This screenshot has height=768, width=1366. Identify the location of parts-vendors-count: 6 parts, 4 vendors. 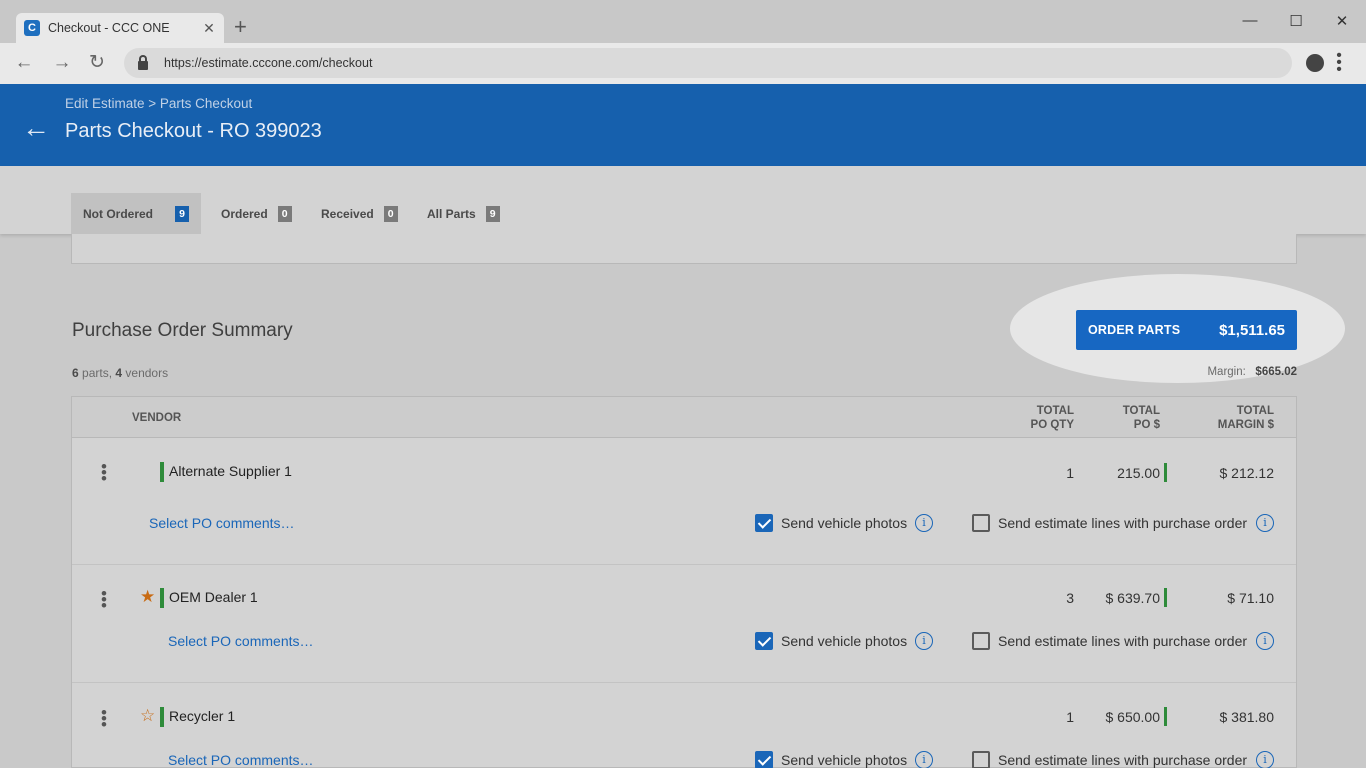
(120, 373).